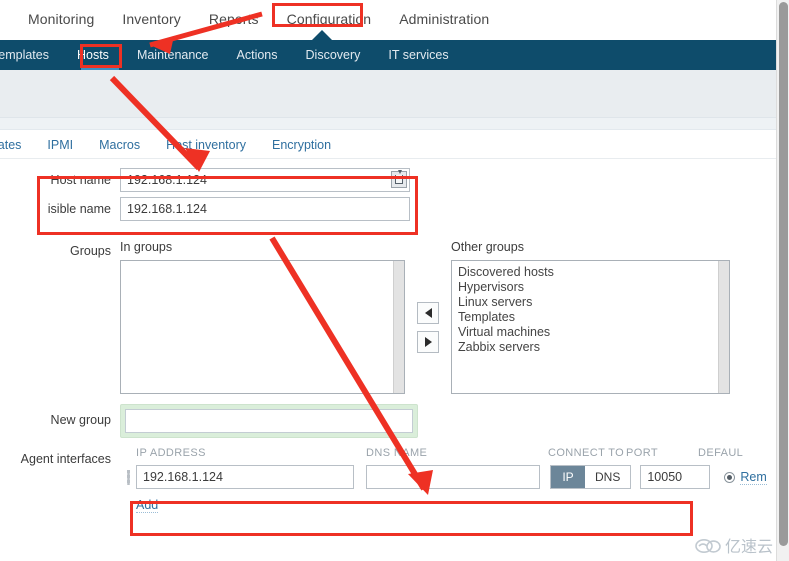 Image resolution: width=789 pixels, height=561 pixels. I want to click on arrow-left-icon, so click(428, 312).